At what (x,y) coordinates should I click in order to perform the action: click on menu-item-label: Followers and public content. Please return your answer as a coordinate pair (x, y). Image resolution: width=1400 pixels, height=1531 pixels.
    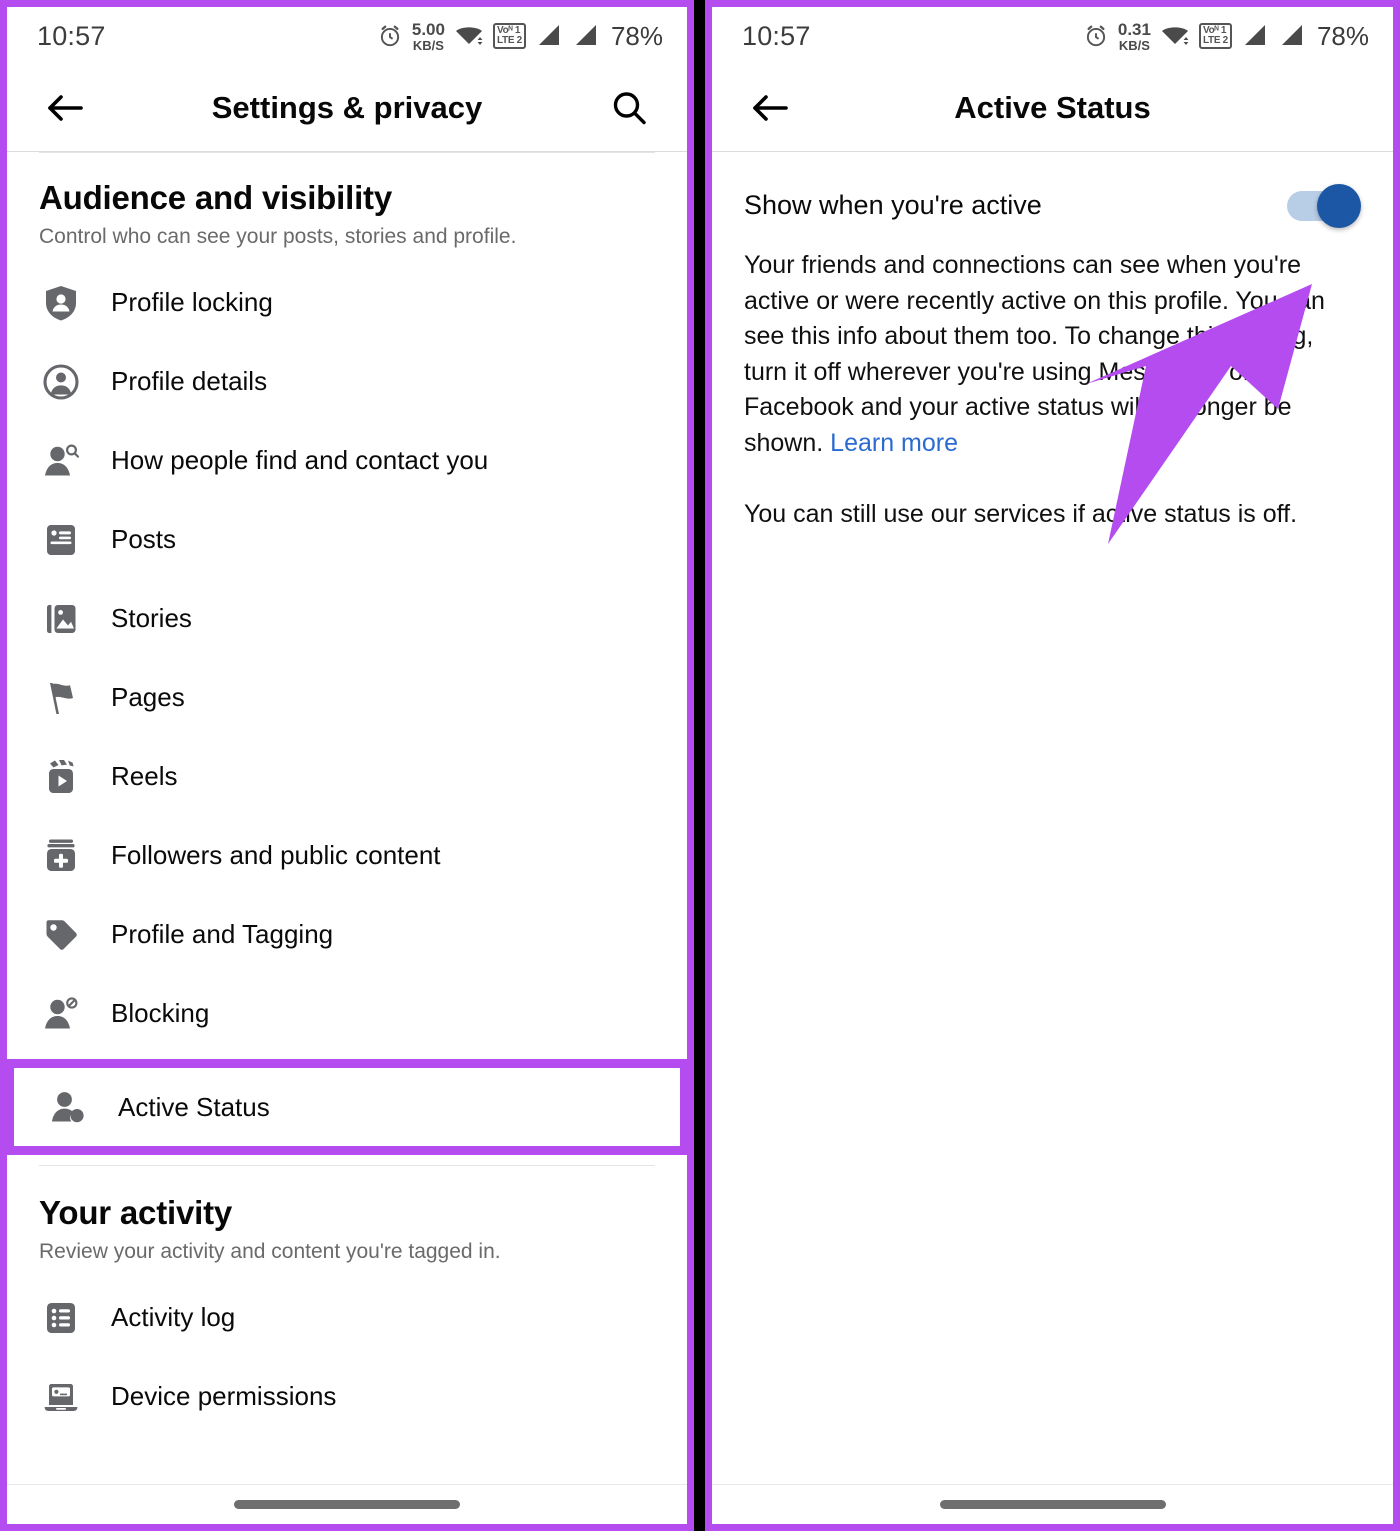
    Looking at the image, I should click on (276, 855).